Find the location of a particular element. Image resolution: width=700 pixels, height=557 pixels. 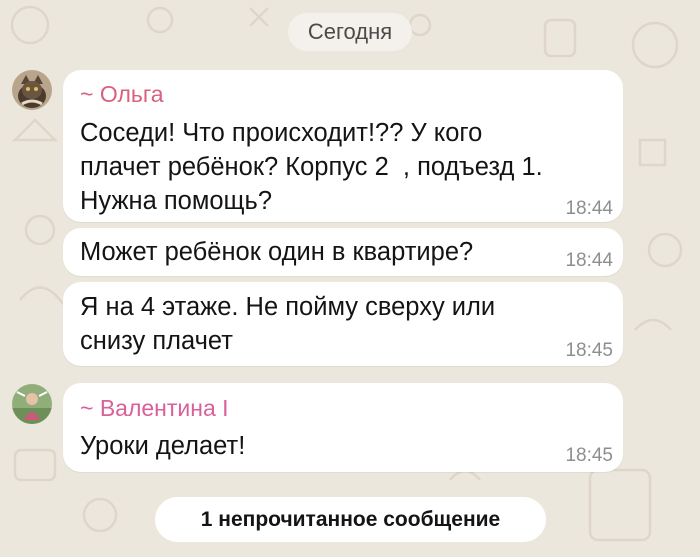

sender-name: ~ Ольга is located at coordinates (122, 94).